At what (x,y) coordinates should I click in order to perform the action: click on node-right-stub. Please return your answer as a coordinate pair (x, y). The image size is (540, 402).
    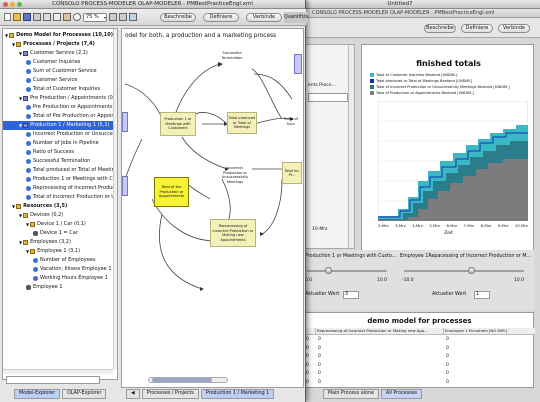
    Looking at the image, I should click on (298, 64).